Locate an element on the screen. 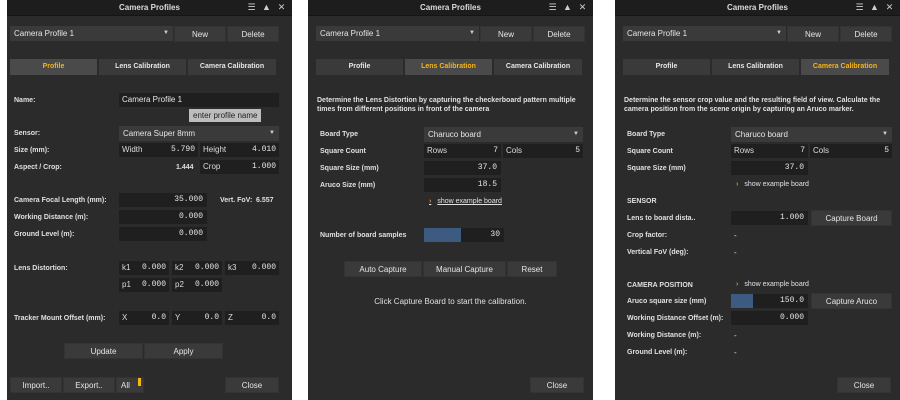  ground-level-input: 0.000 is located at coordinates (163, 234).